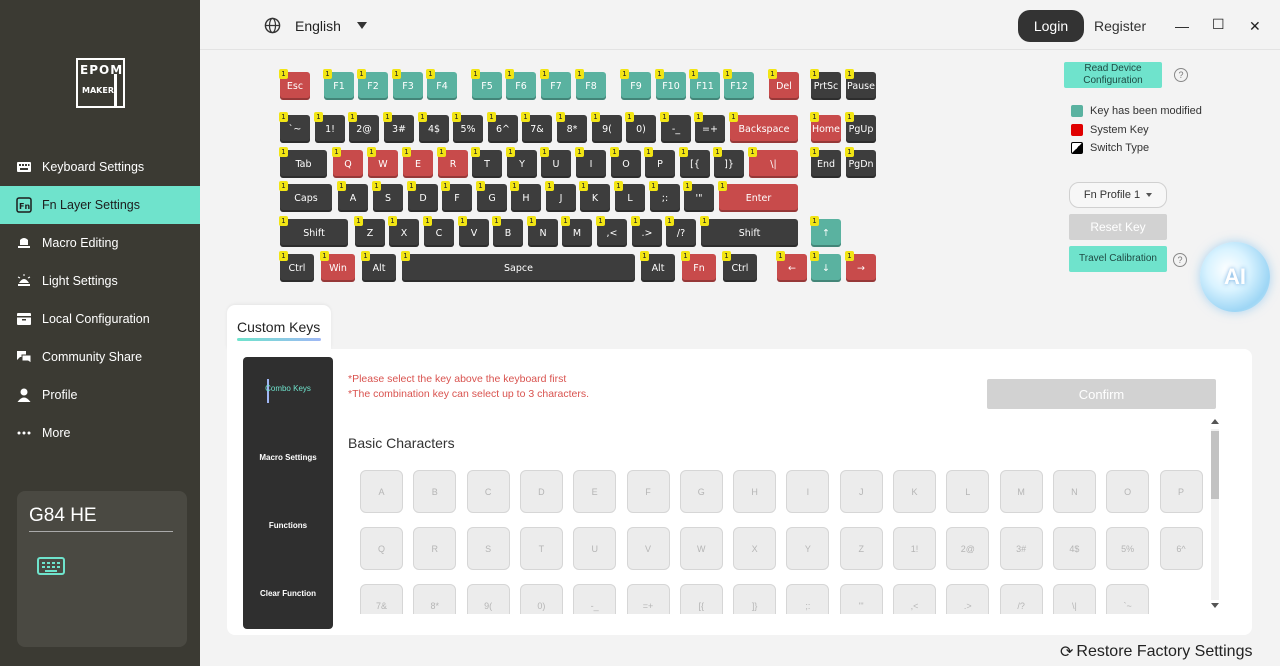 The image size is (1280, 666). What do you see at coordinates (825, 84) in the screenshot?
I see `key: 1 PrtSc` at bounding box center [825, 84].